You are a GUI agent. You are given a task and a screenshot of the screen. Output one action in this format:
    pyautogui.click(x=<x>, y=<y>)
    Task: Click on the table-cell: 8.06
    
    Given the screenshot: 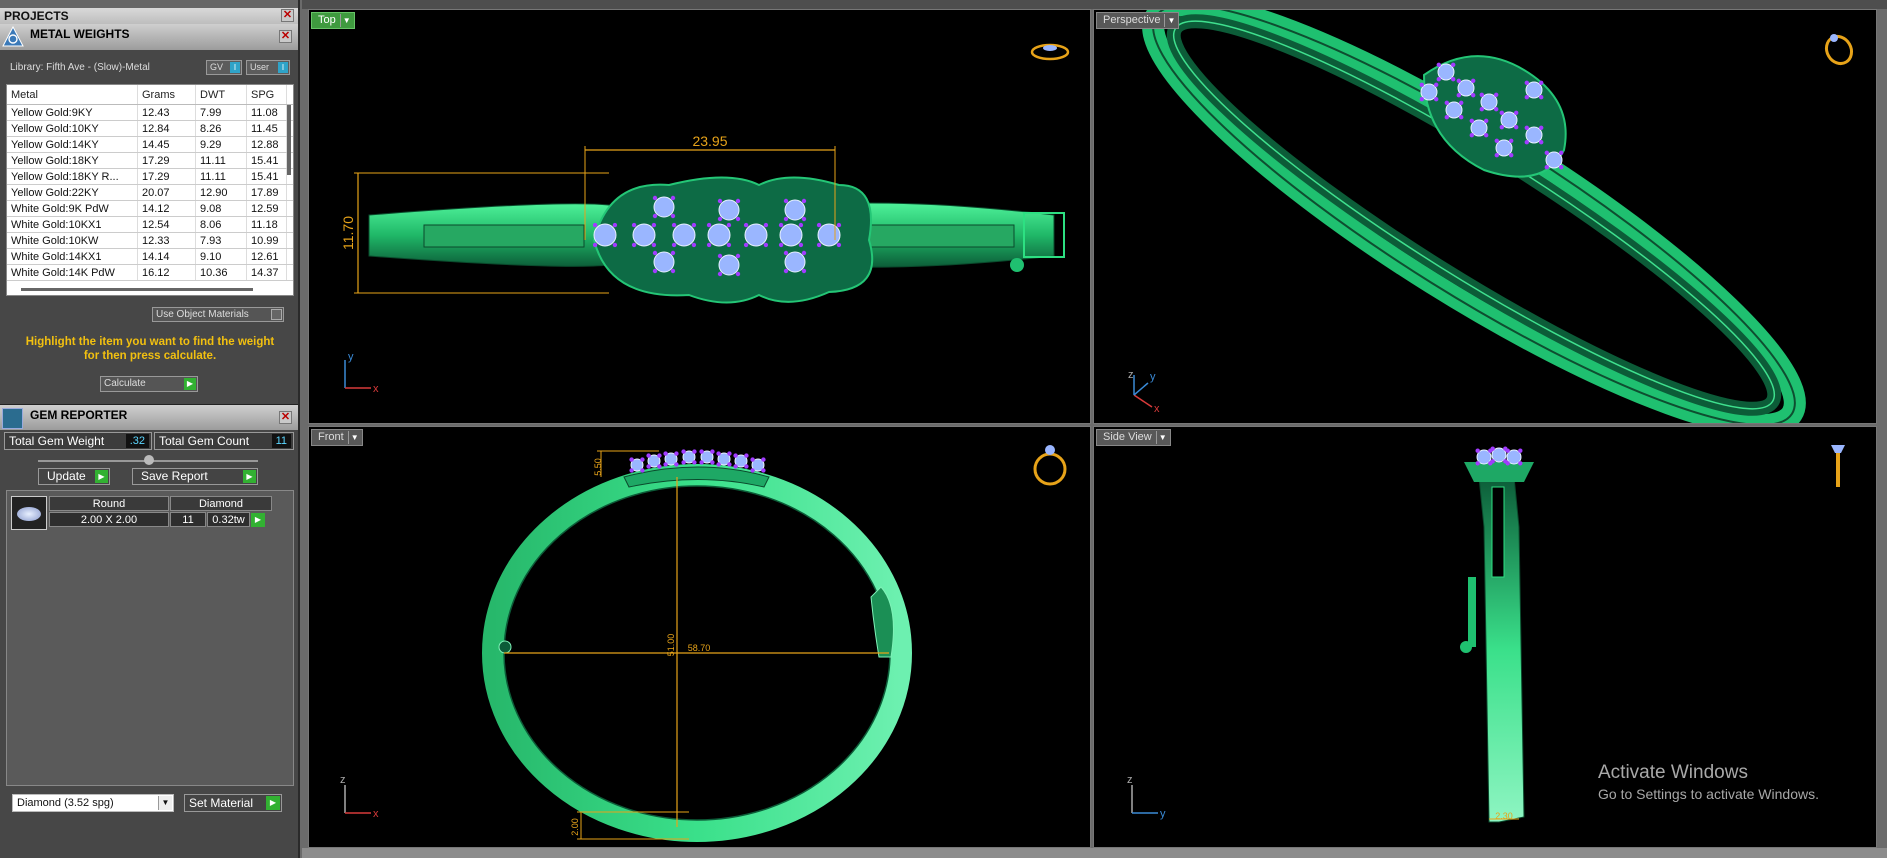 What is the action you would take?
    pyautogui.click(x=221, y=224)
    